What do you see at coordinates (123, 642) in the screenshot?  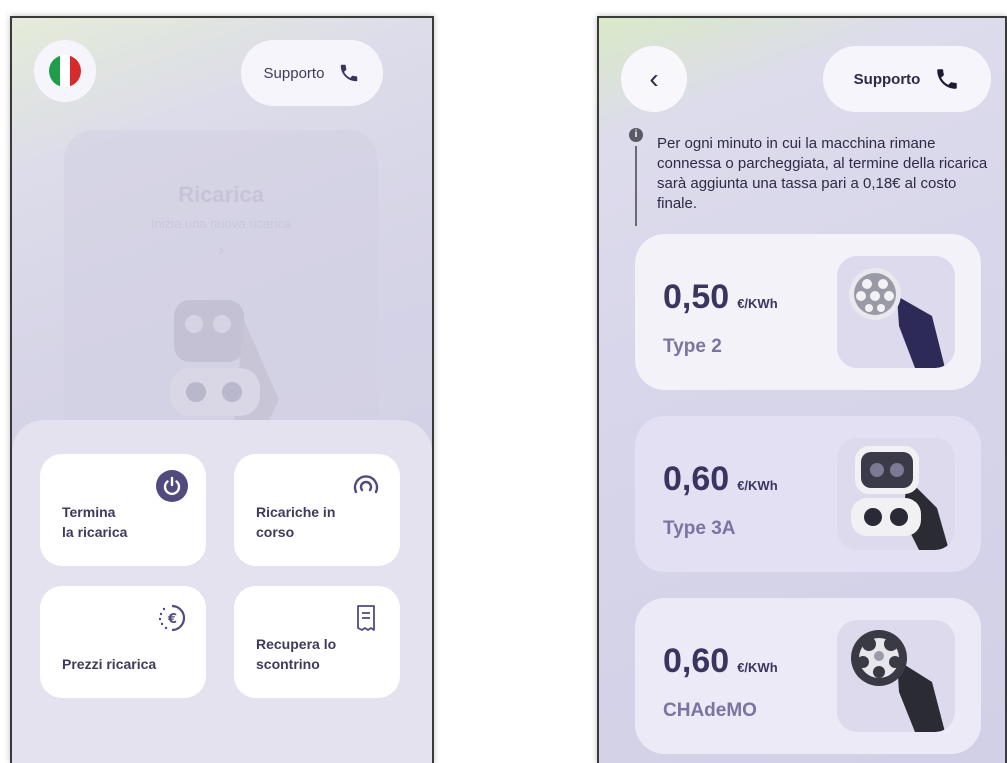 I see `charge-prices-tile: € Prezzi ricarica` at bounding box center [123, 642].